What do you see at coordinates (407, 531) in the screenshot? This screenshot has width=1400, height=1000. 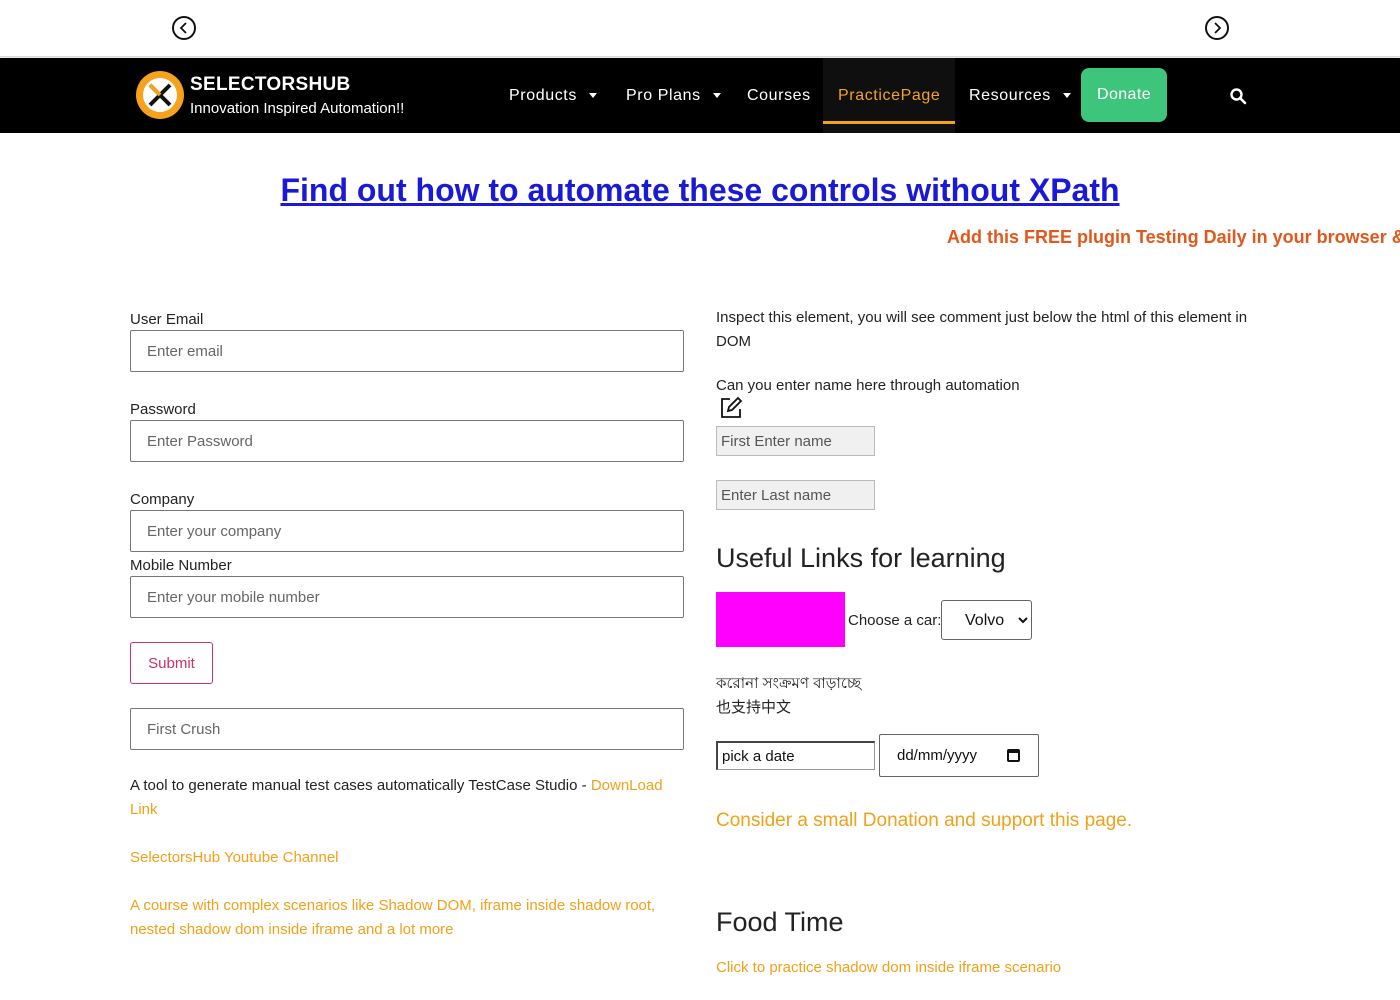 I see `company-field` at bounding box center [407, 531].